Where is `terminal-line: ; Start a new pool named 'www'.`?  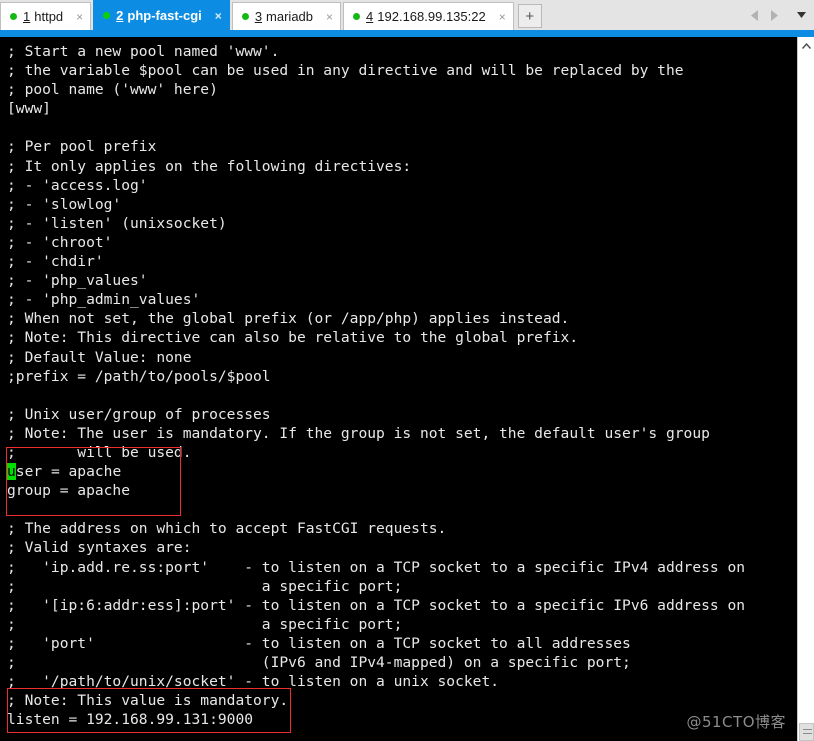
terminal-line: ; Start a new pool named 'www'. is located at coordinates (143, 51).